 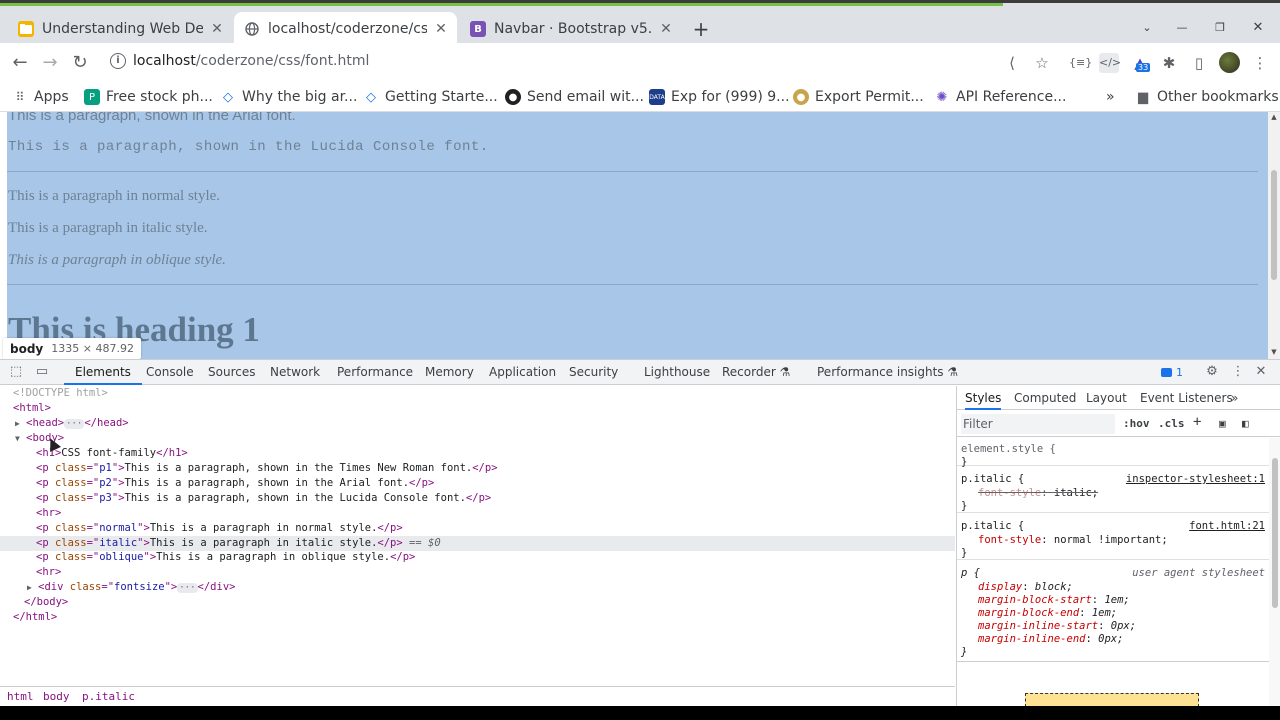 What do you see at coordinates (1136, 423) in the screenshot?
I see `hov-toggle: :hov` at bounding box center [1136, 423].